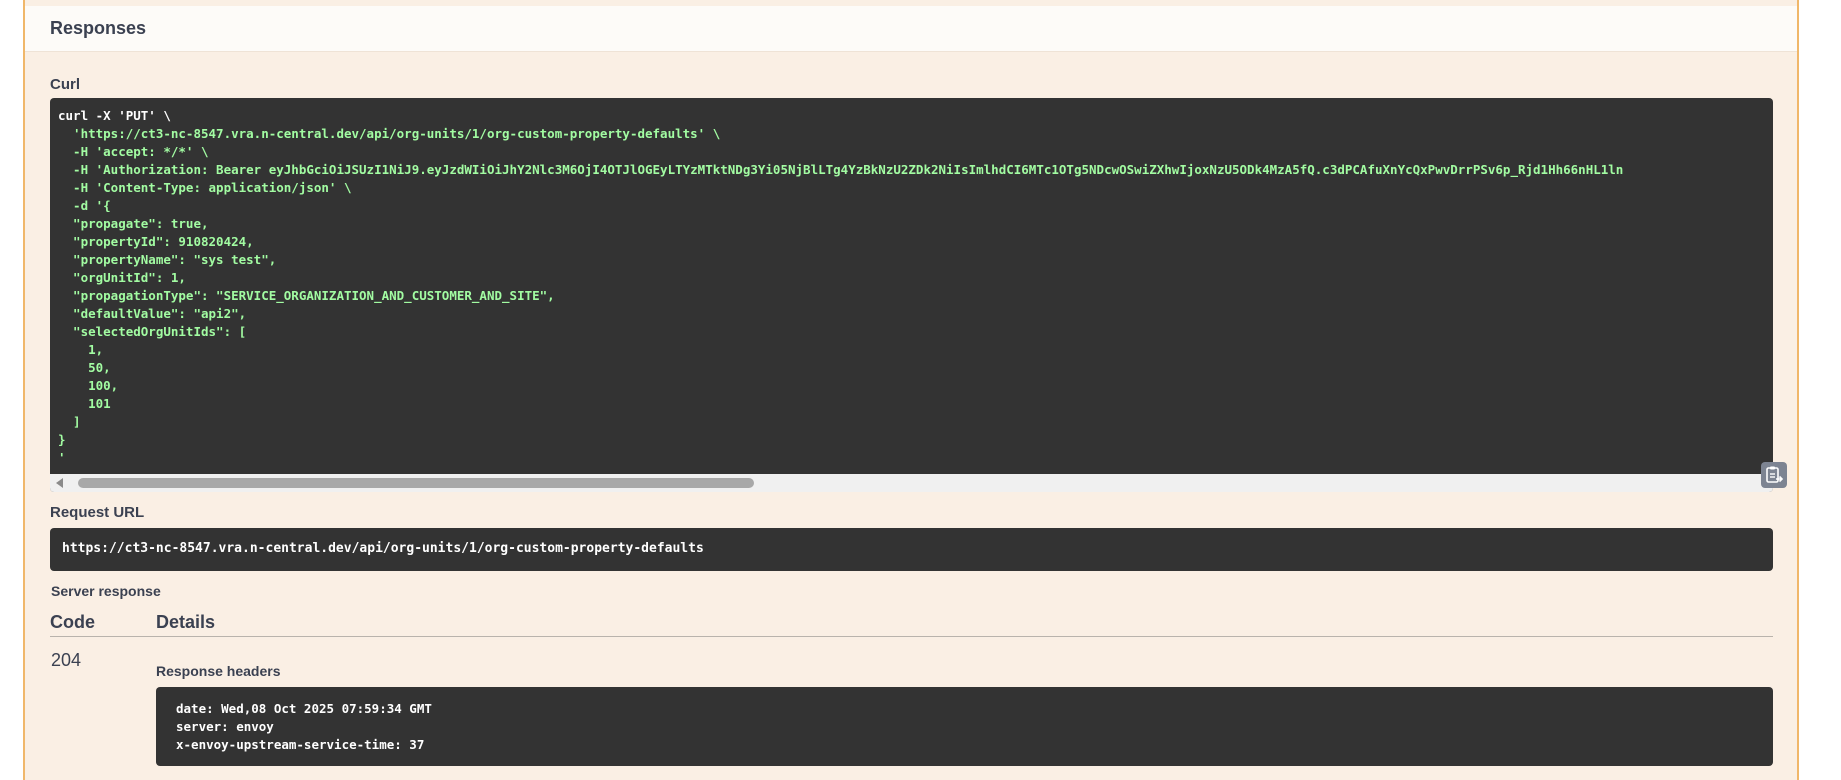  I want to click on responses-header: Responses, so click(911, 29).